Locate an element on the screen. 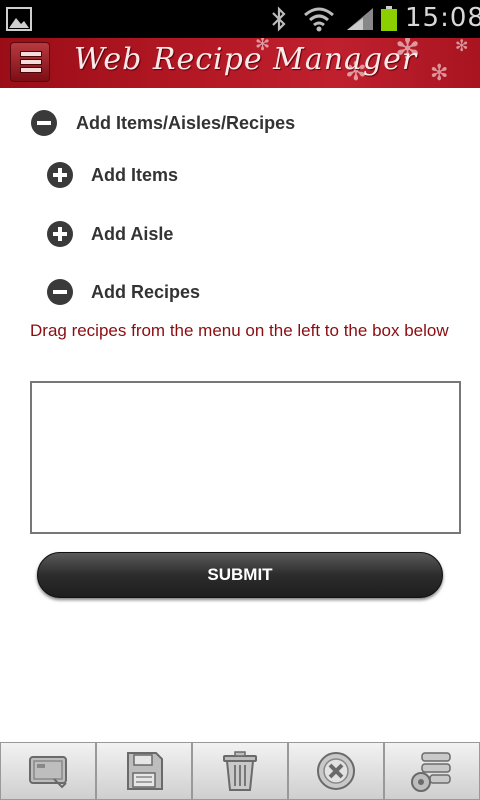 This screenshot has height=800, width=480. clock: 15:08 is located at coordinates (442, 18).